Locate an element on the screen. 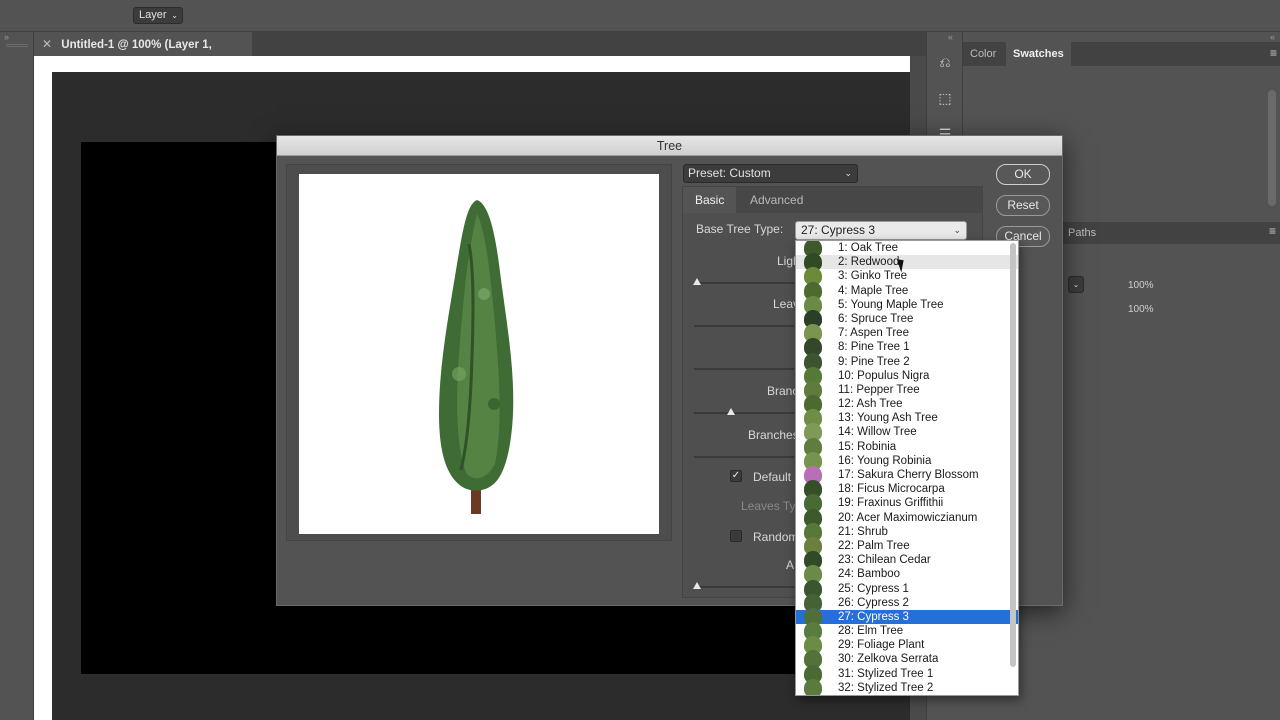 The image size is (1280, 720). tree-type-label: 31: Stylized Tree 1 is located at coordinates (886, 673).